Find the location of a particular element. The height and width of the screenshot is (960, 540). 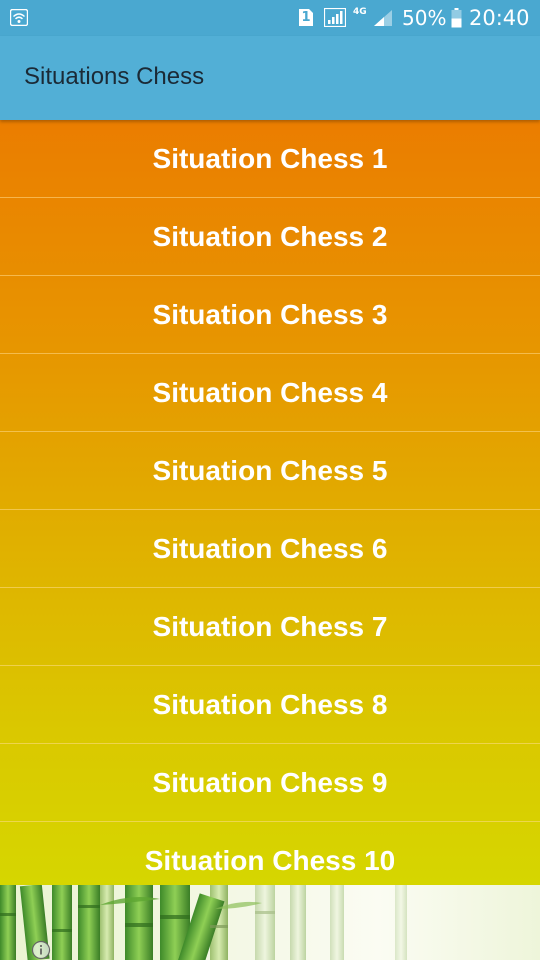

bamboo-banner is located at coordinates (270, 922).